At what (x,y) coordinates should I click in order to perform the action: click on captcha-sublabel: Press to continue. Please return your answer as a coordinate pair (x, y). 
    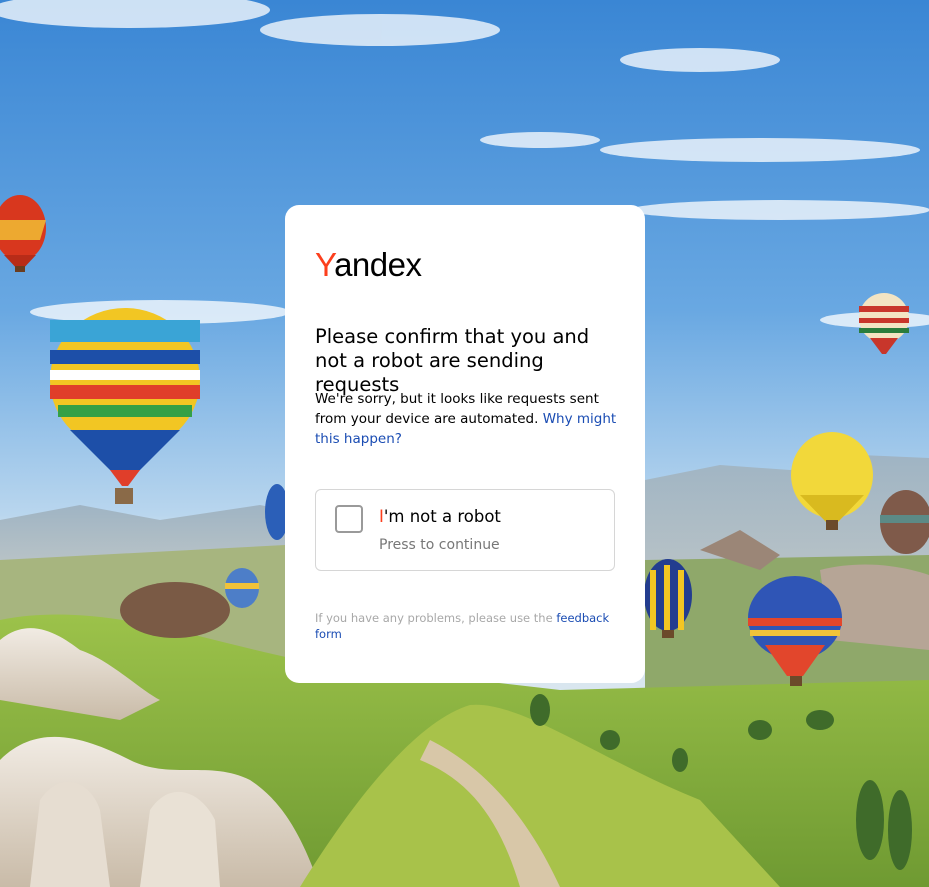
    Looking at the image, I should click on (439, 545).